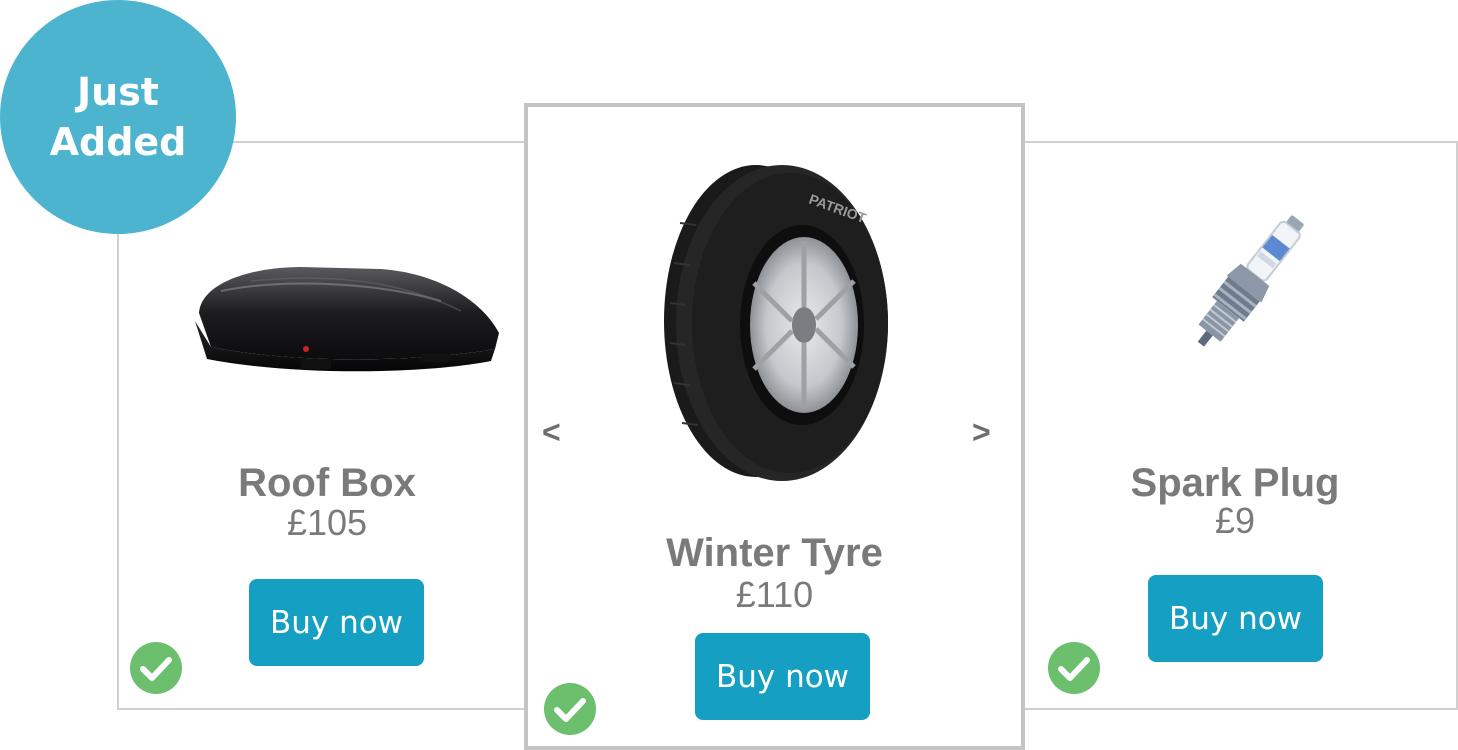  I want to click on carousel-next-button: >, so click(981, 432).